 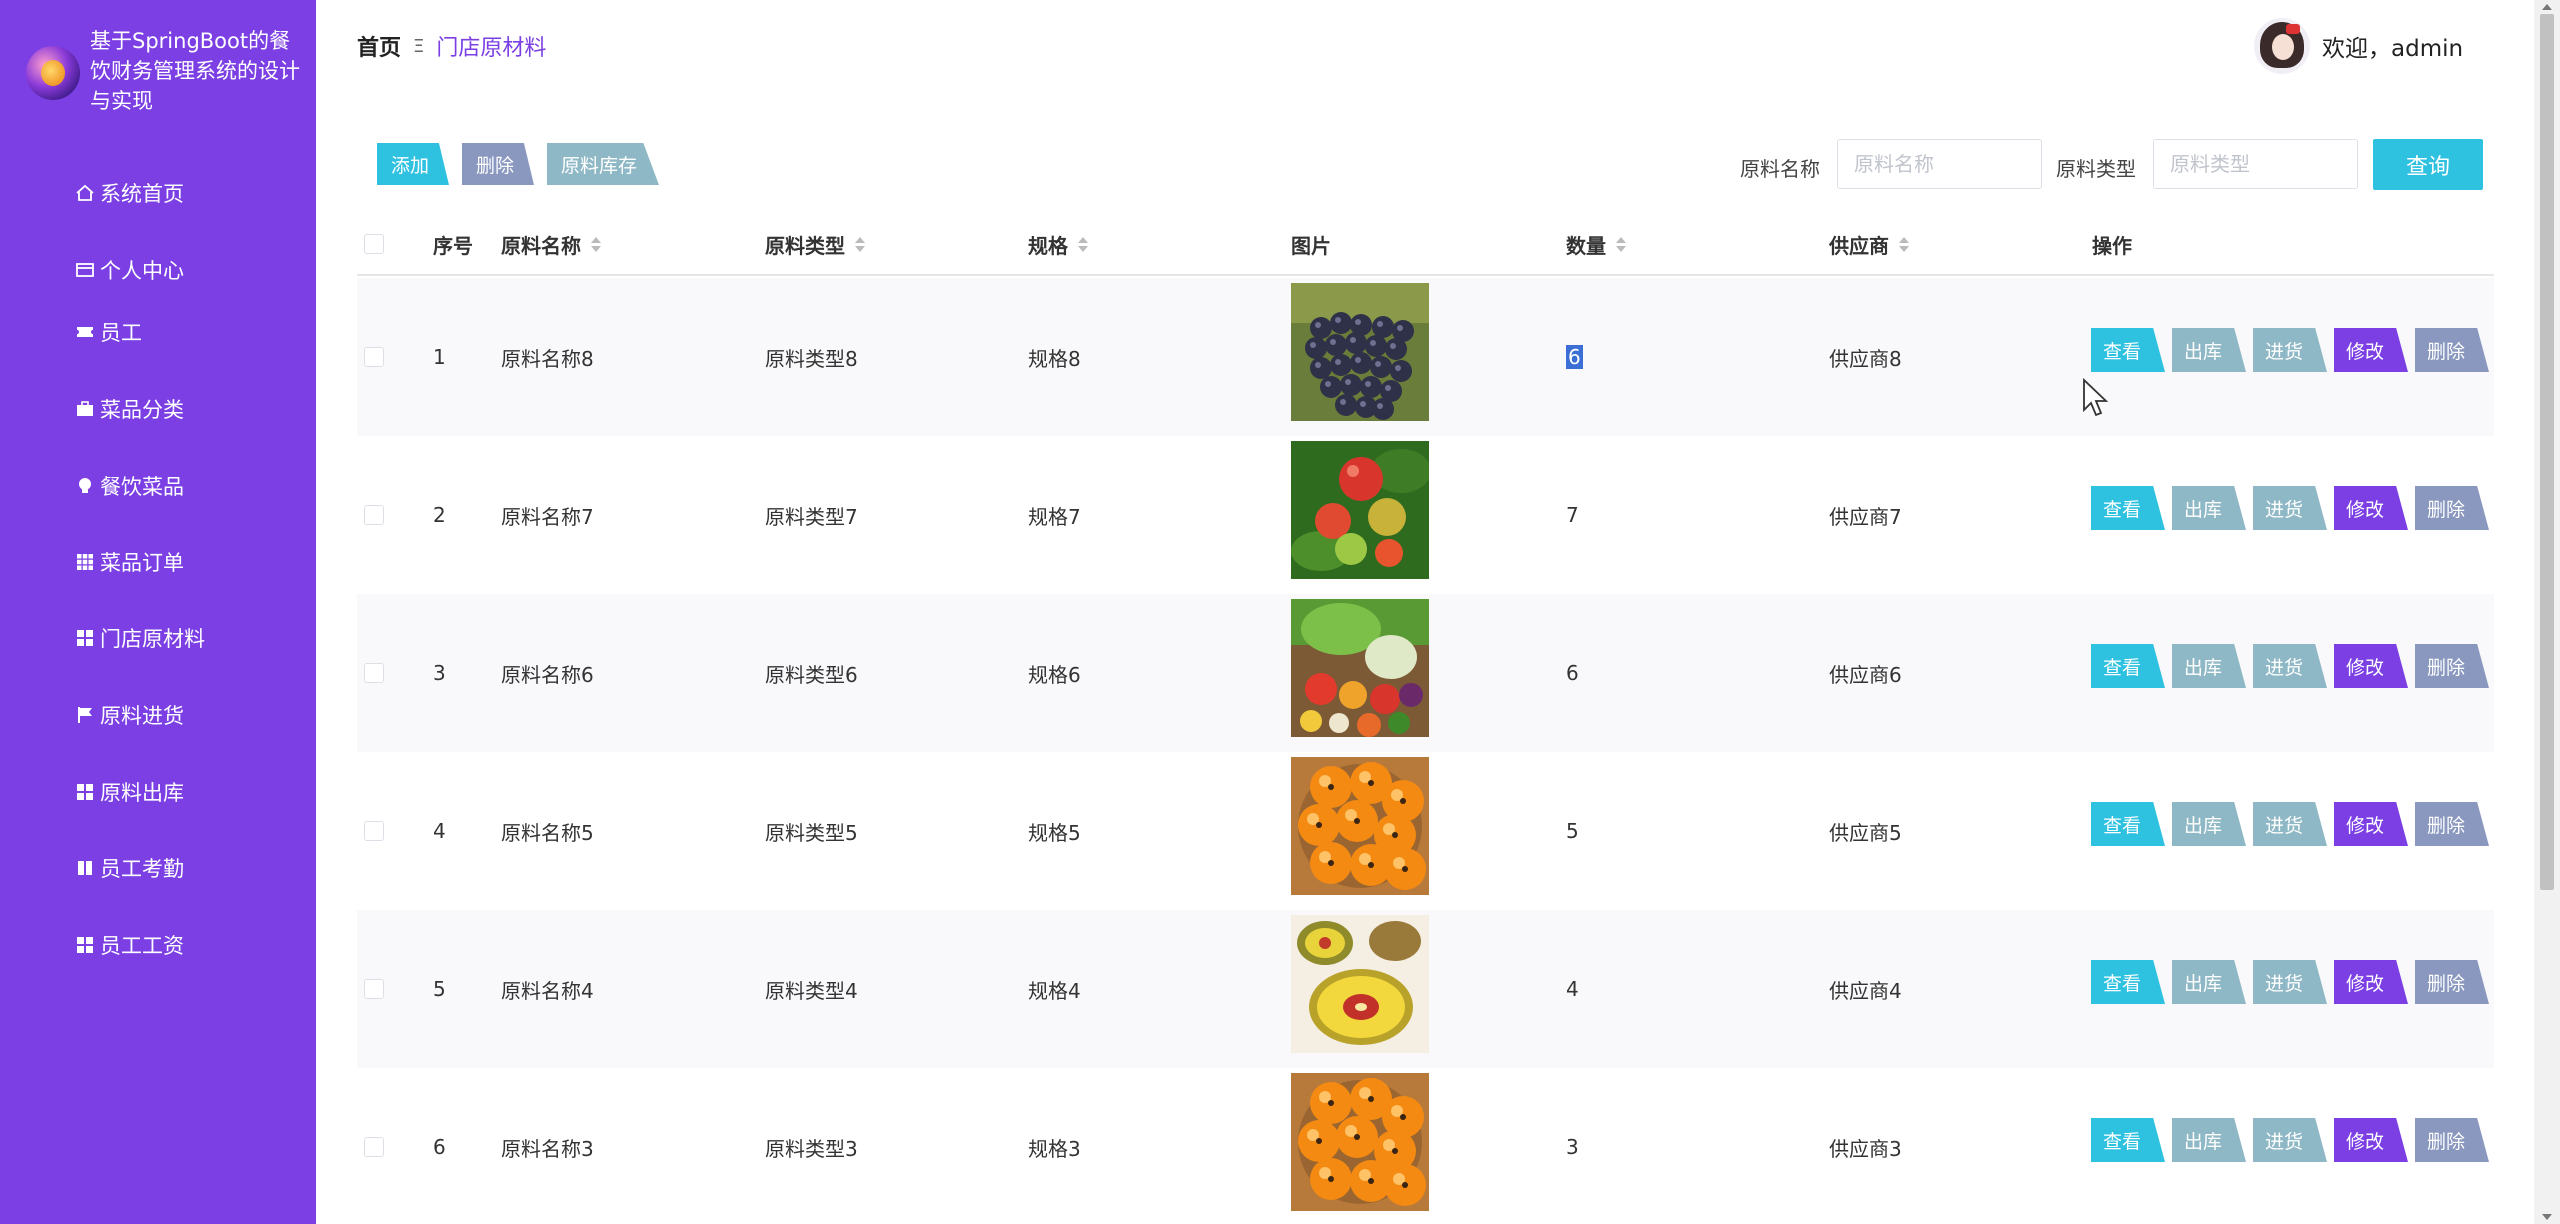 I want to click on cell-name: 原料名称6, so click(x=547, y=673).